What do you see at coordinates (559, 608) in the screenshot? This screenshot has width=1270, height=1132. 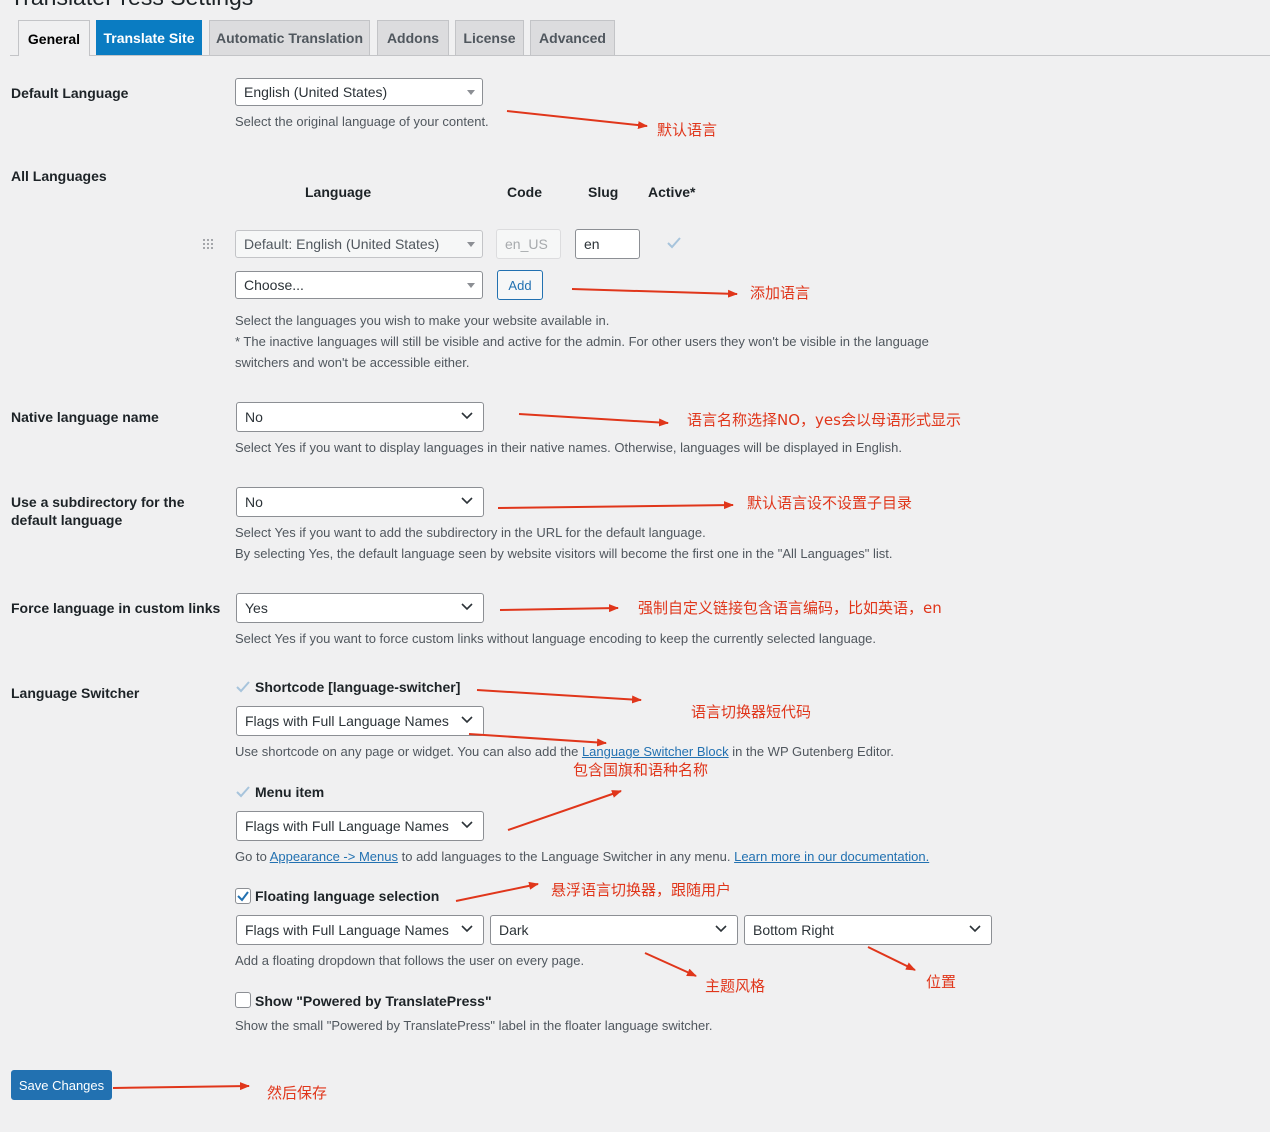 I see `arrow-force-language` at bounding box center [559, 608].